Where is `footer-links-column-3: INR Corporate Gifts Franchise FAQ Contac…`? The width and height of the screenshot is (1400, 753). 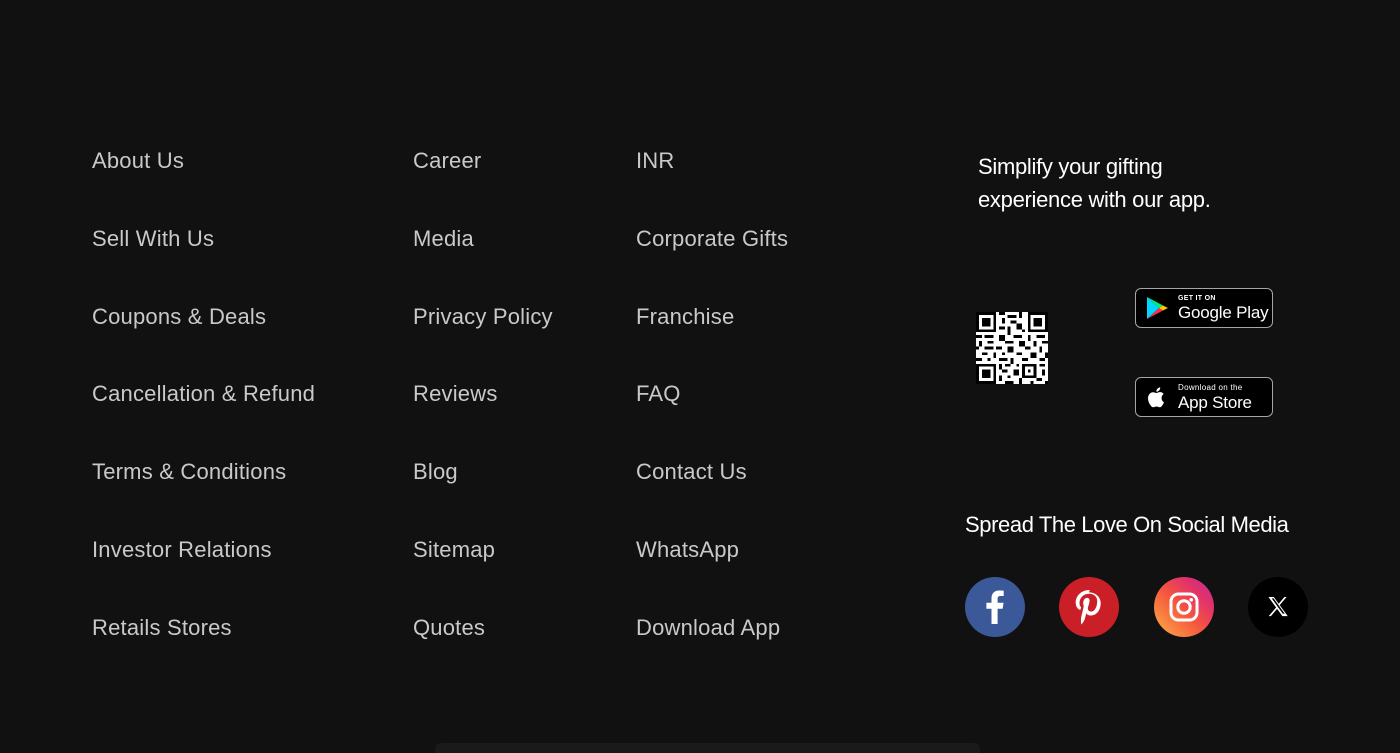
footer-links-column-3: INR Corporate Gifts Franchise FAQ Contac… is located at coordinates (712, 418).